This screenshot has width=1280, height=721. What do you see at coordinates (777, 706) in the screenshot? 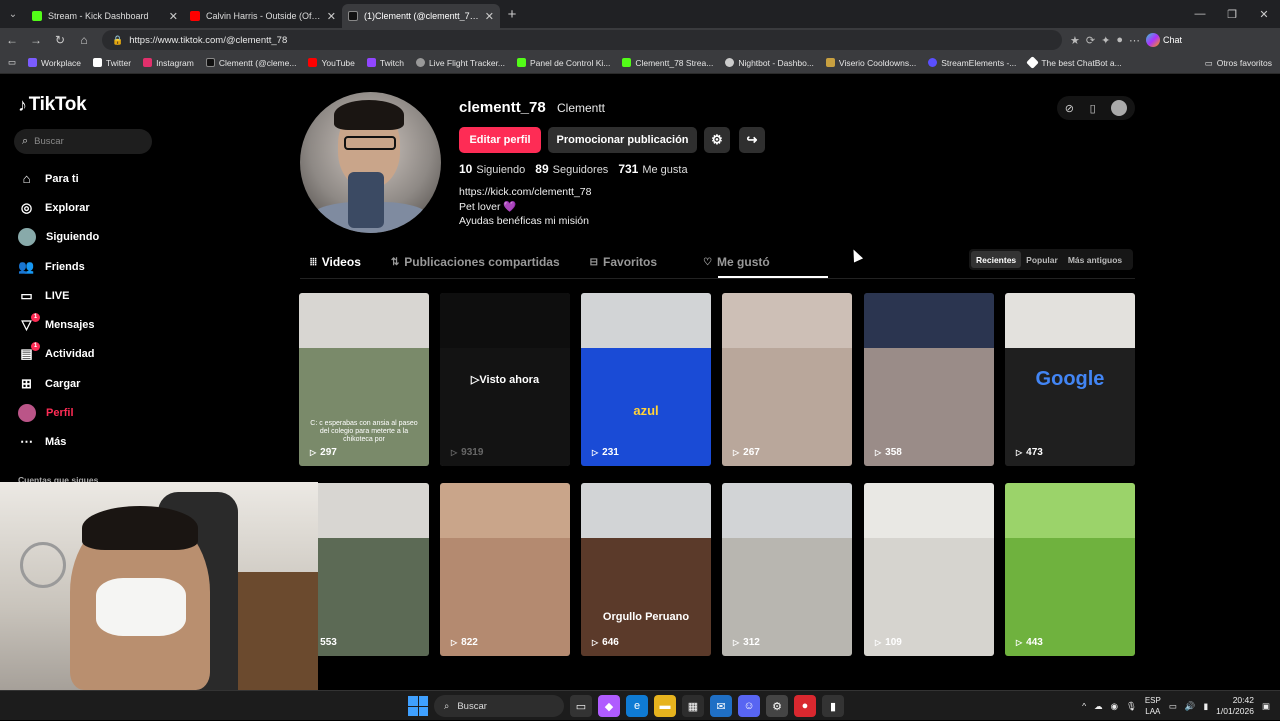
I see `steam-icon: ⚙` at bounding box center [777, 706].